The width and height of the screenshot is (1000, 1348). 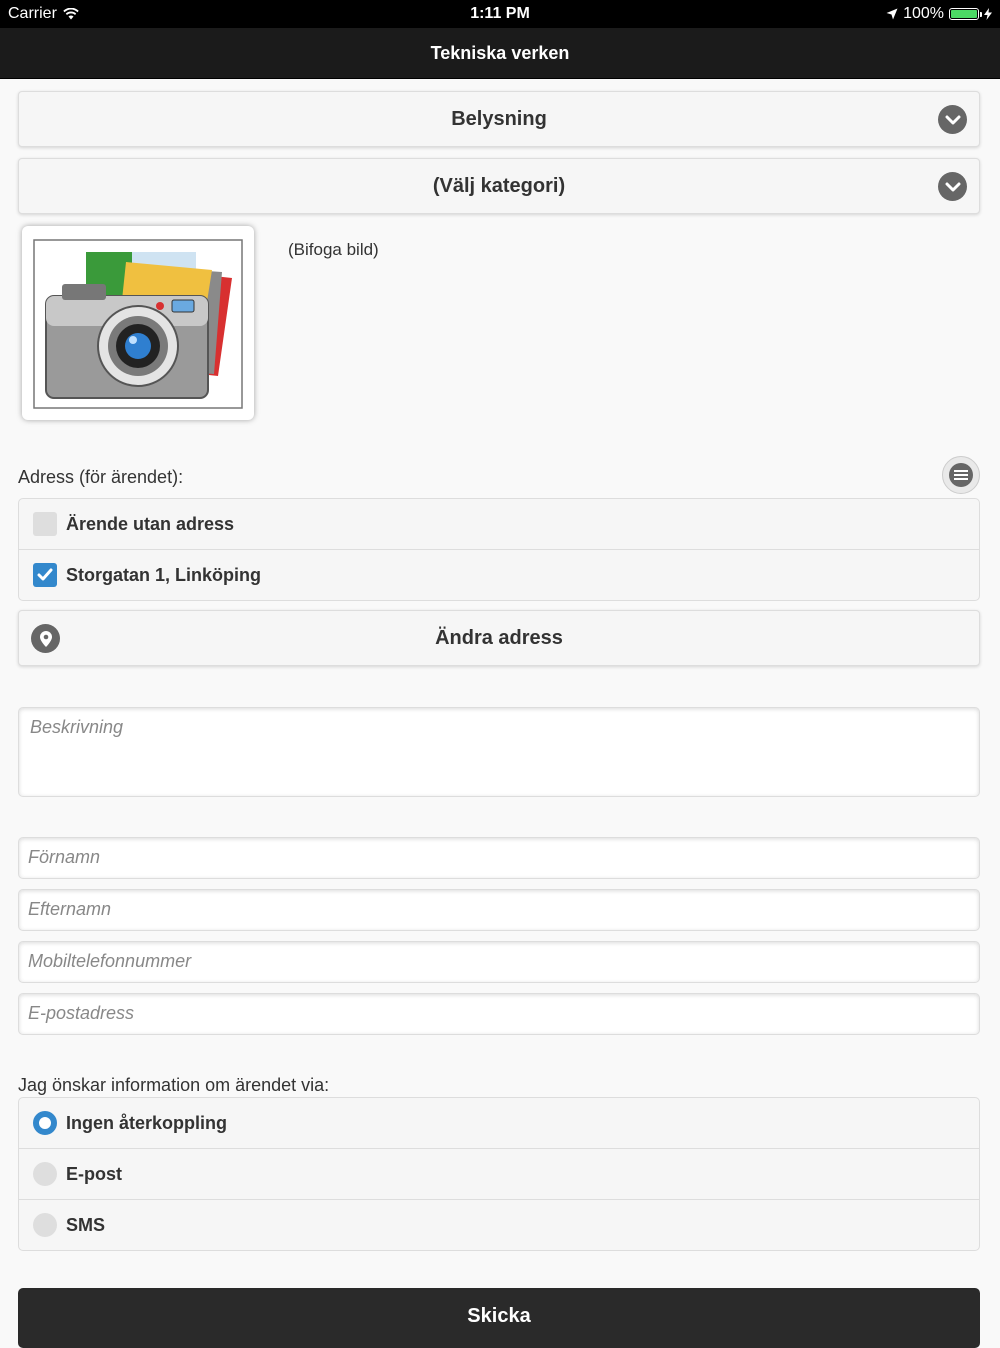 I want to click on battery-icon, so click(x=965, y=14).